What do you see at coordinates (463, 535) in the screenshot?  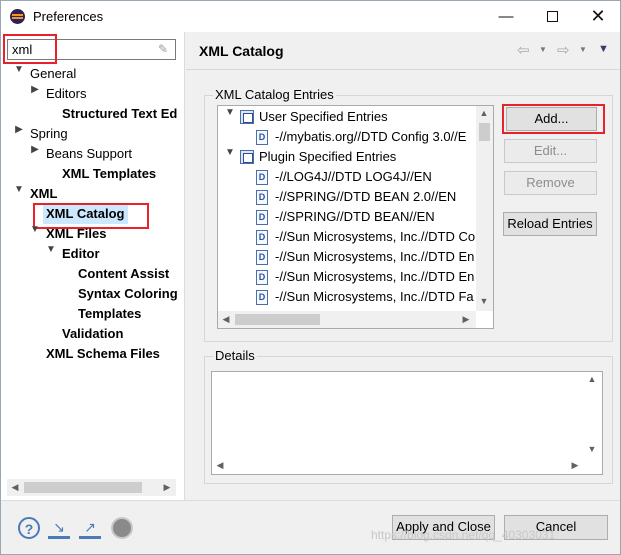 I see `watermark: https://blog.csdn.net/qq_40303031` at bounding box center [463, 535].